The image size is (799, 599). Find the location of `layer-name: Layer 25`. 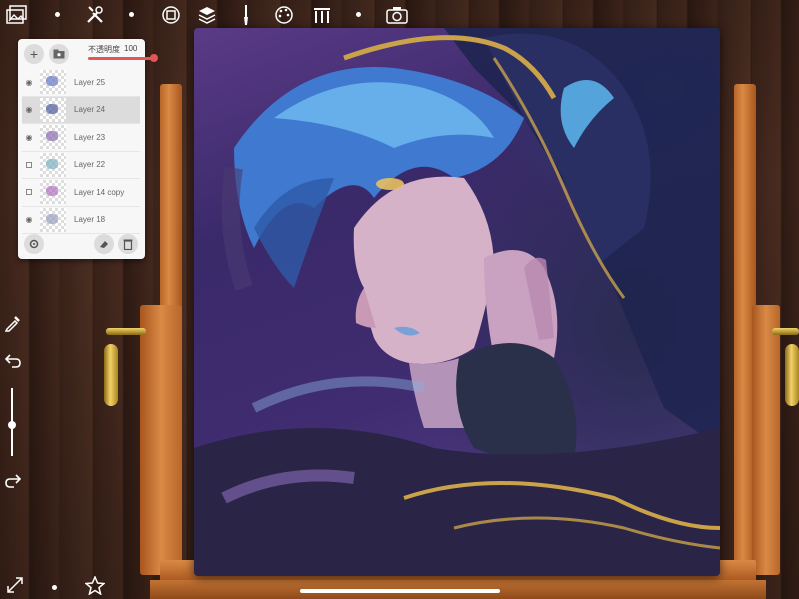

layer-name: Layer 25 is located at coordinates (90, 82).